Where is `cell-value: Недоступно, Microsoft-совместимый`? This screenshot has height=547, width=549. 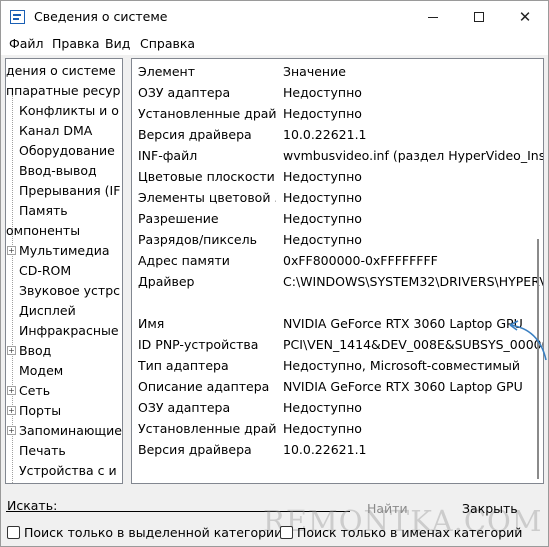 cell-value: Недоступно, Microsoft-совместимый is located at coordinates (401, 365).